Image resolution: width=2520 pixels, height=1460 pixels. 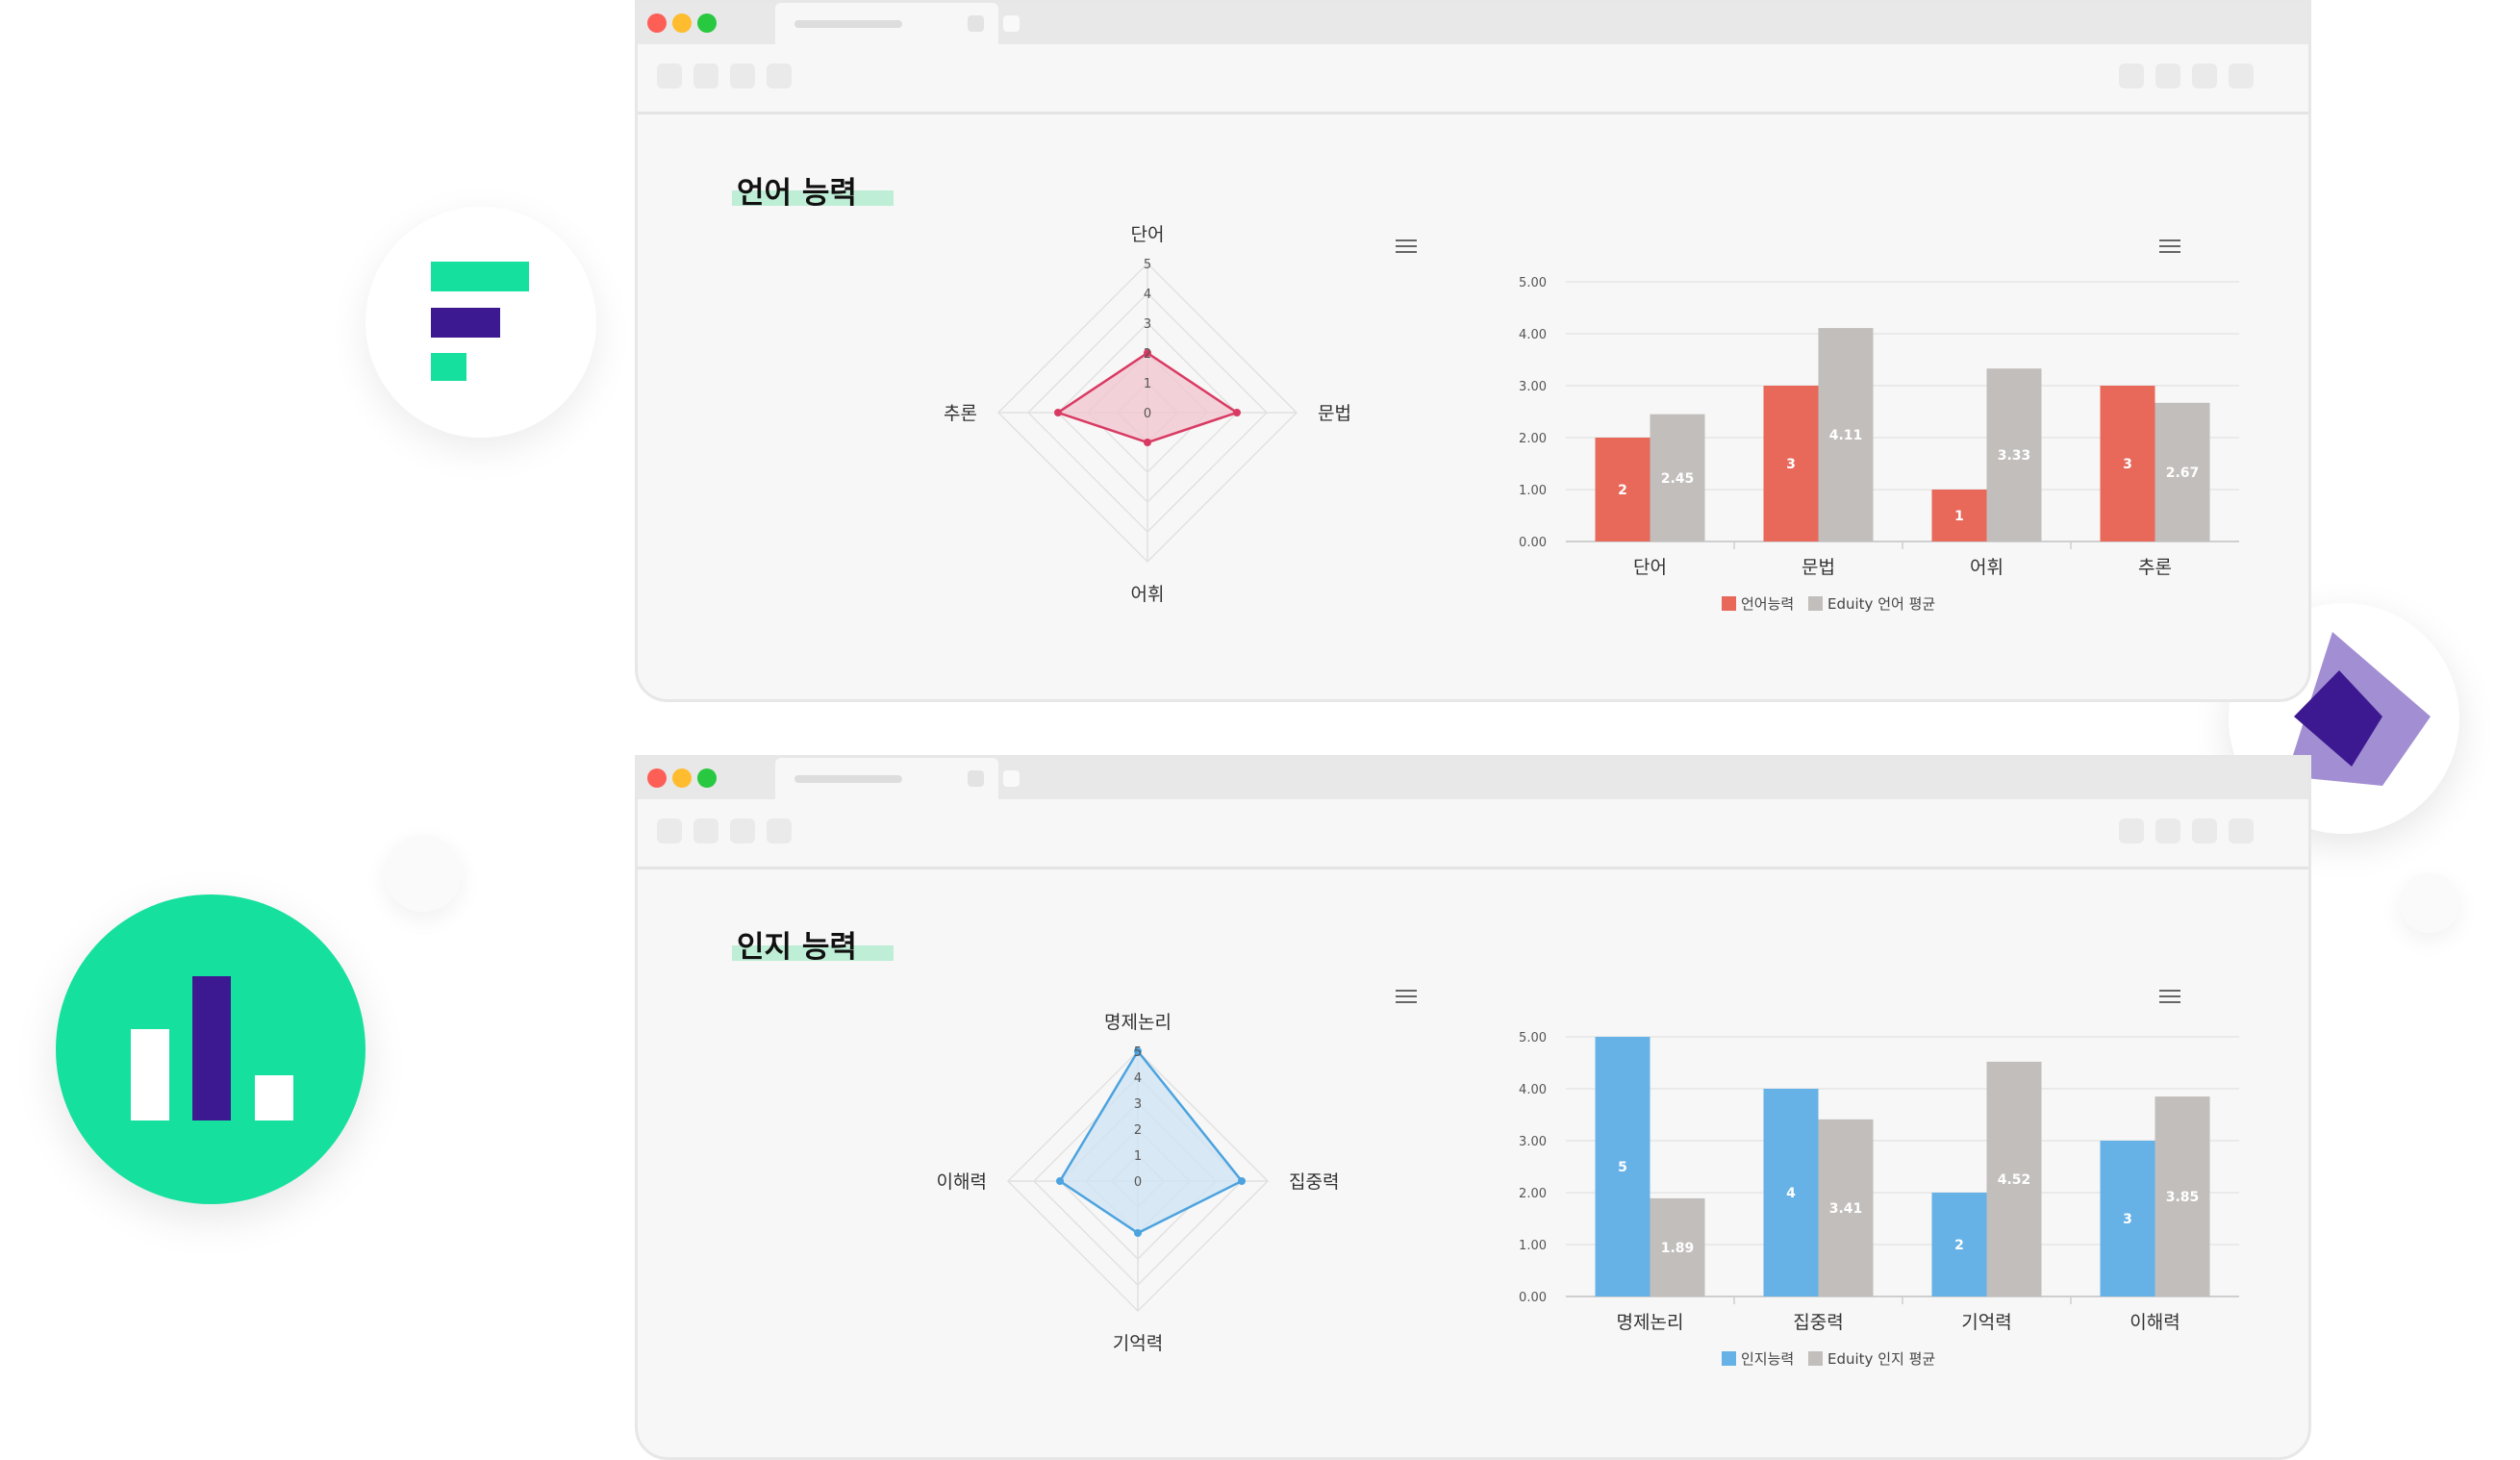 I want to click on radar-axis-label: 기억력, so click(x=1138, y=1343).